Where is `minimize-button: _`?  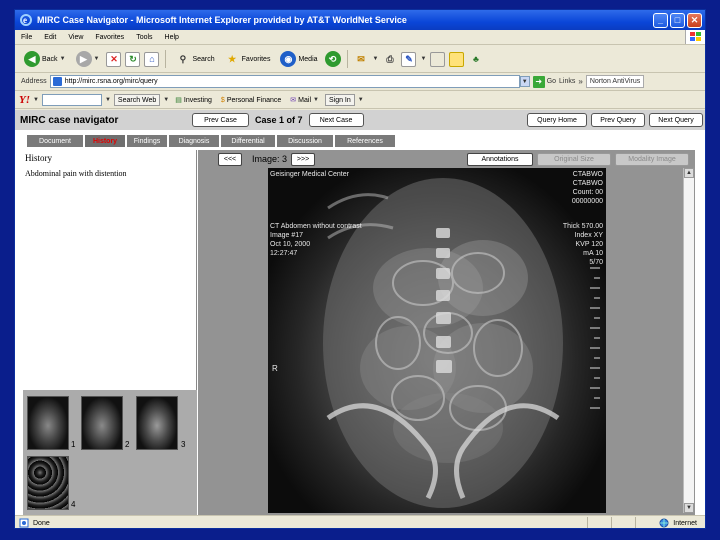 minimize-button: _ is located at coordinates (660, 20).